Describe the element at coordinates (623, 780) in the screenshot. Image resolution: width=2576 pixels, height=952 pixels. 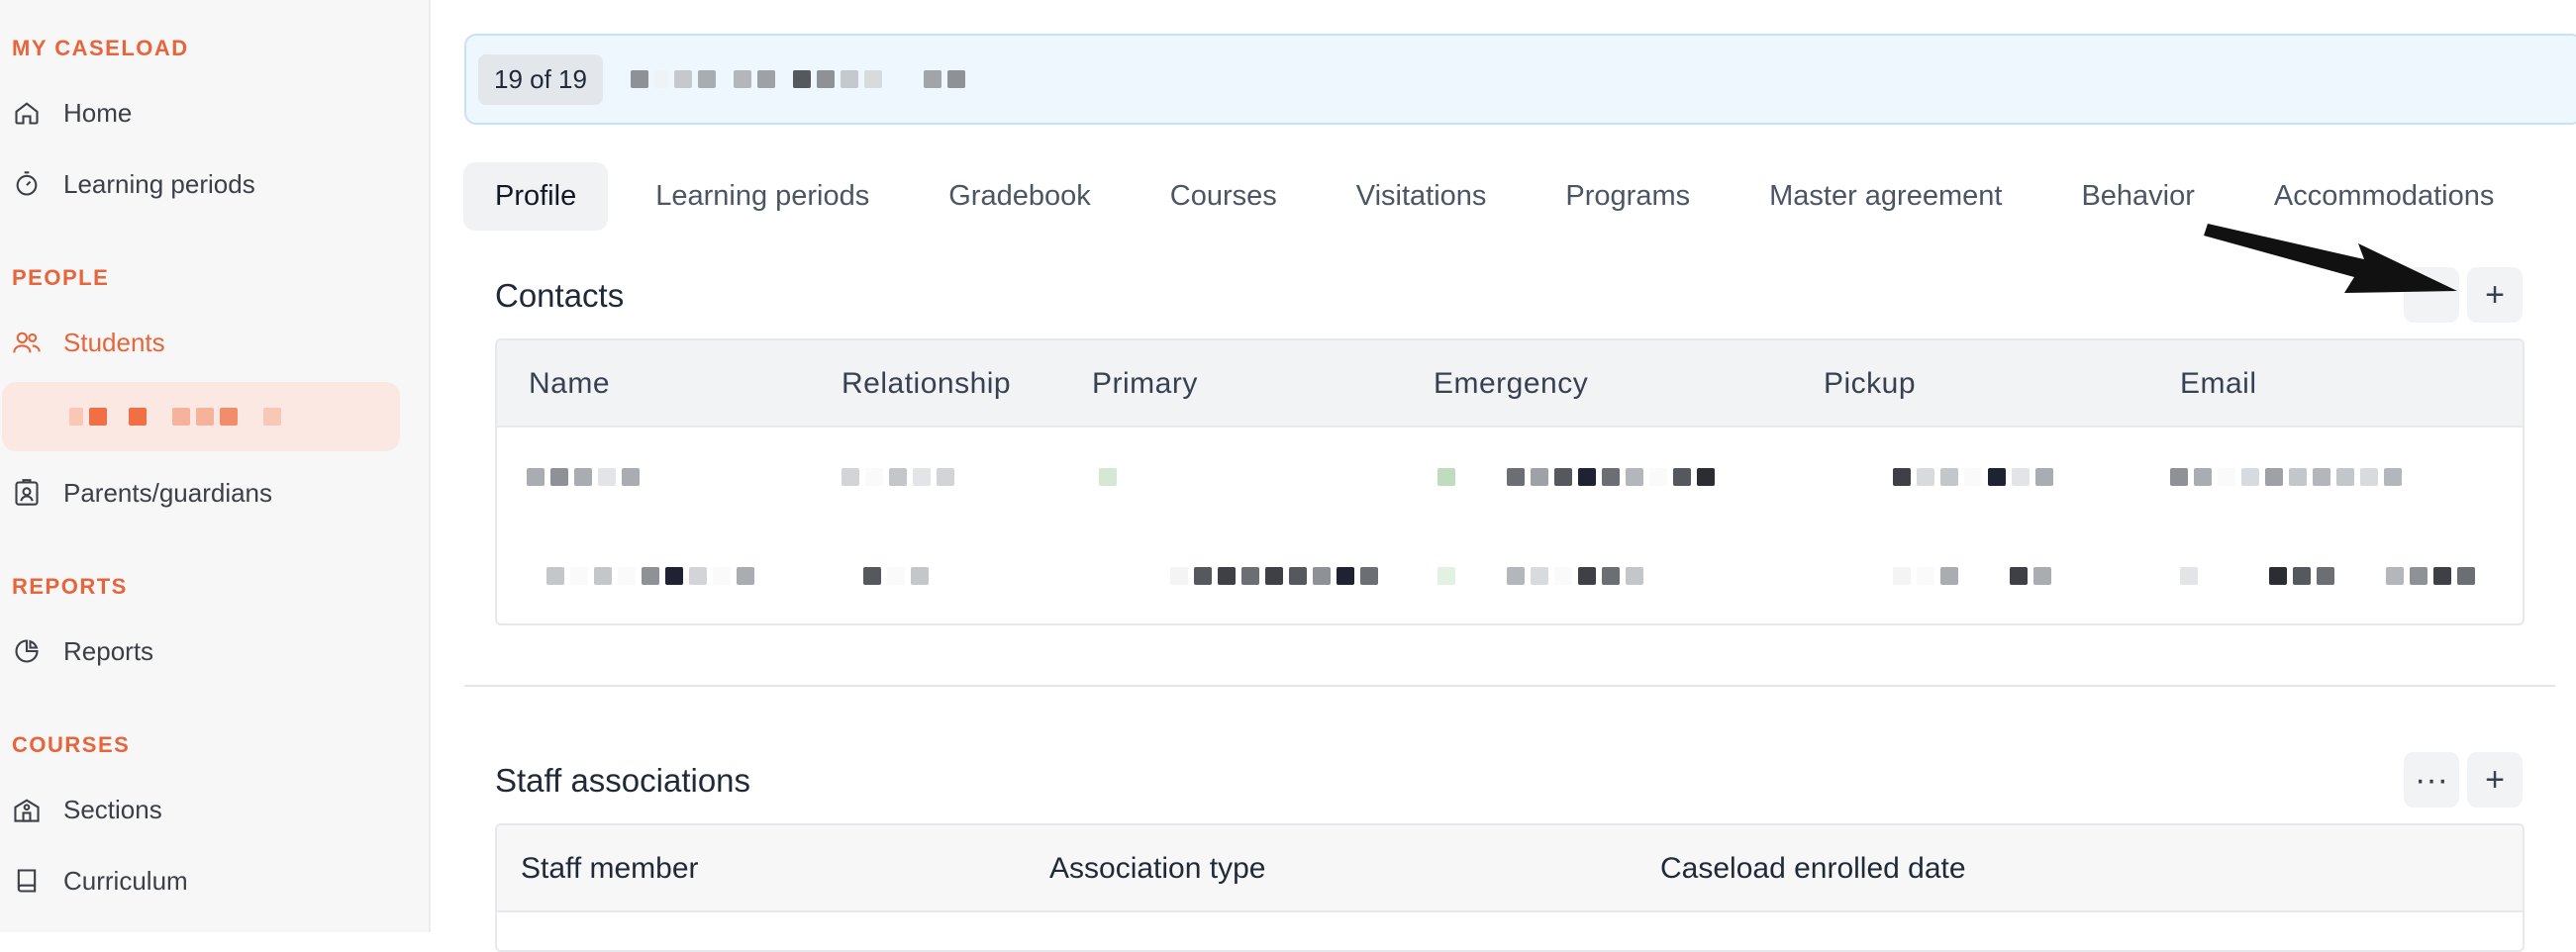
I see `staff-associations-title: Staff associations` at that location.